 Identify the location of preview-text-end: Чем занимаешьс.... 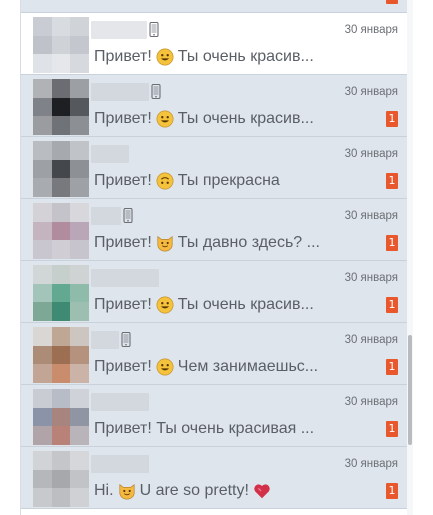
(248, 366).